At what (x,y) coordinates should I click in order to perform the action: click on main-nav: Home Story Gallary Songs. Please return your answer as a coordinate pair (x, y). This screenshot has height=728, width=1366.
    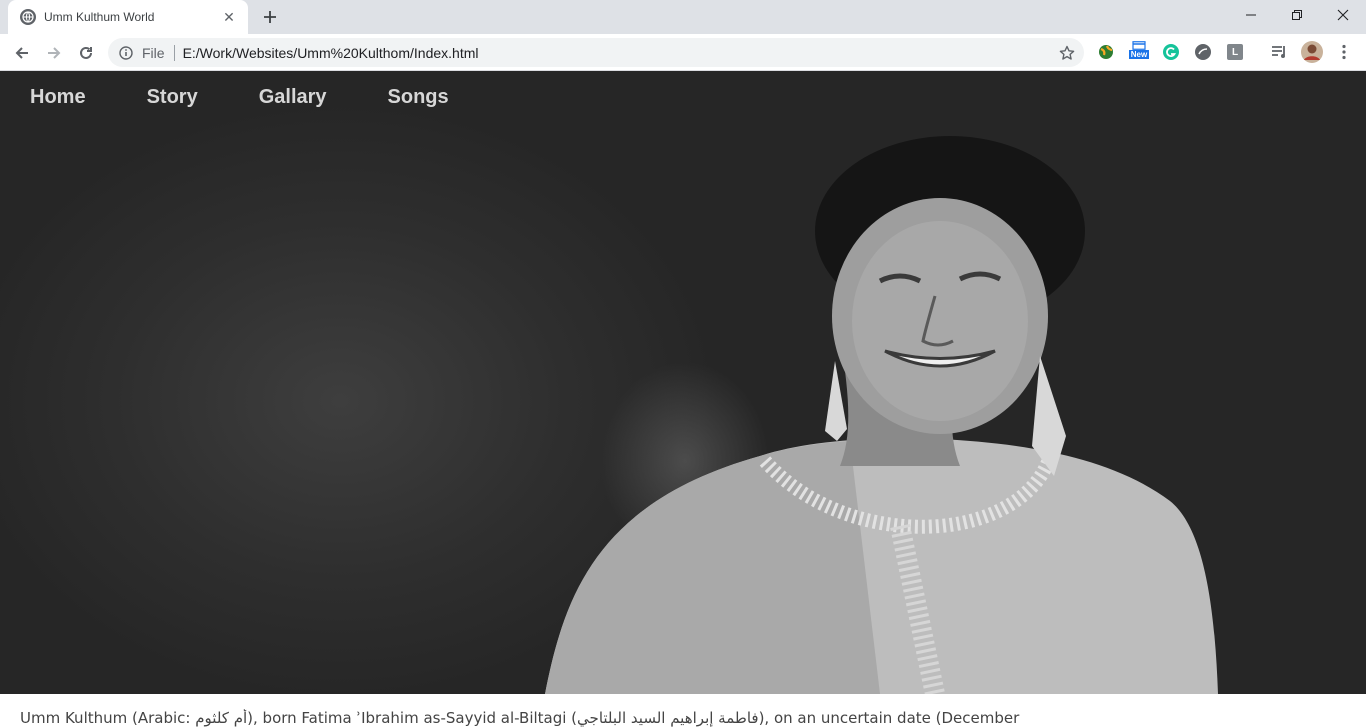
    Looking at the image, I should click on (270, 97).